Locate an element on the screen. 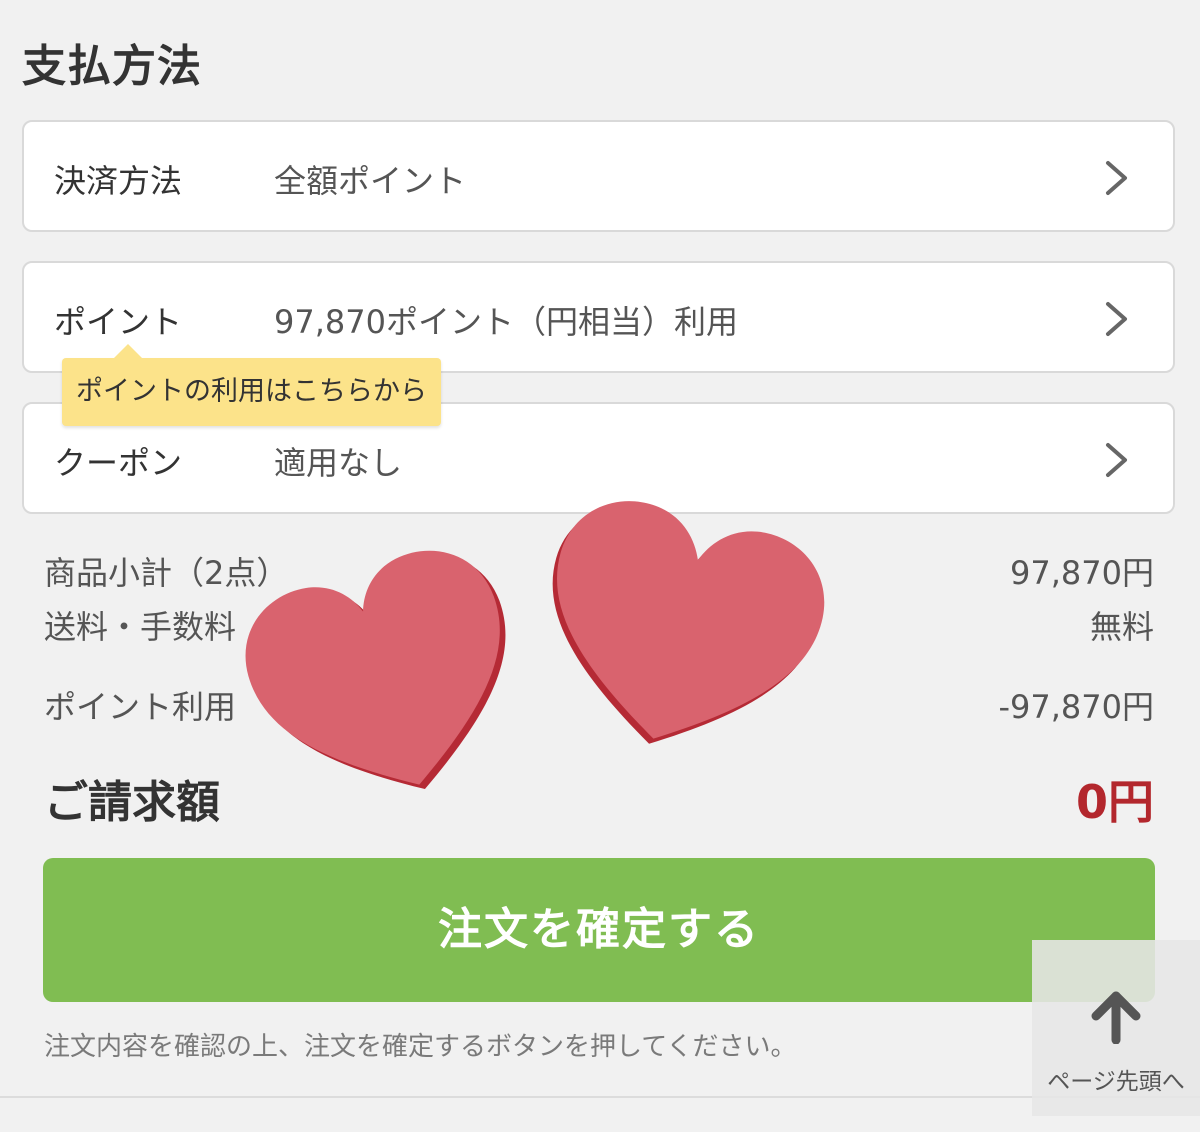  payment-method-value: 全額ポイント is located at coordinates (370, 181).